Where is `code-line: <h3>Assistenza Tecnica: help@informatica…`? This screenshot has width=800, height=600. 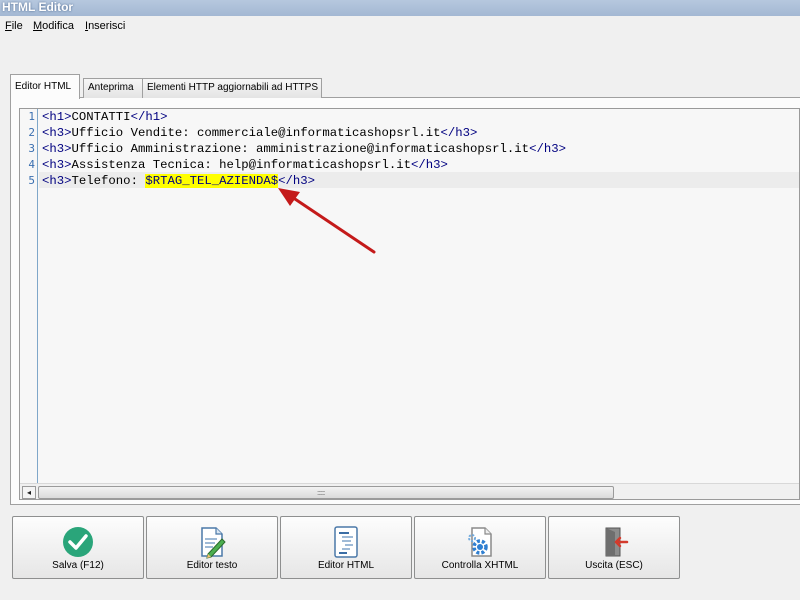 code-line: <h3>Assistenza Tecnica: help@informatica… is located at coordinates (245, 165).